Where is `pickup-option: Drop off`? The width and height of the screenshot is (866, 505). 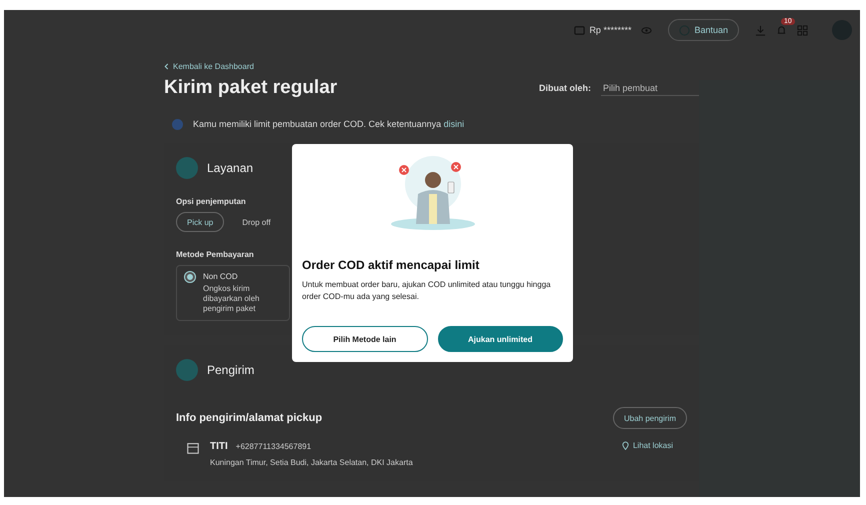 pickup-option: Drop off is located at coordinates (256, 222).